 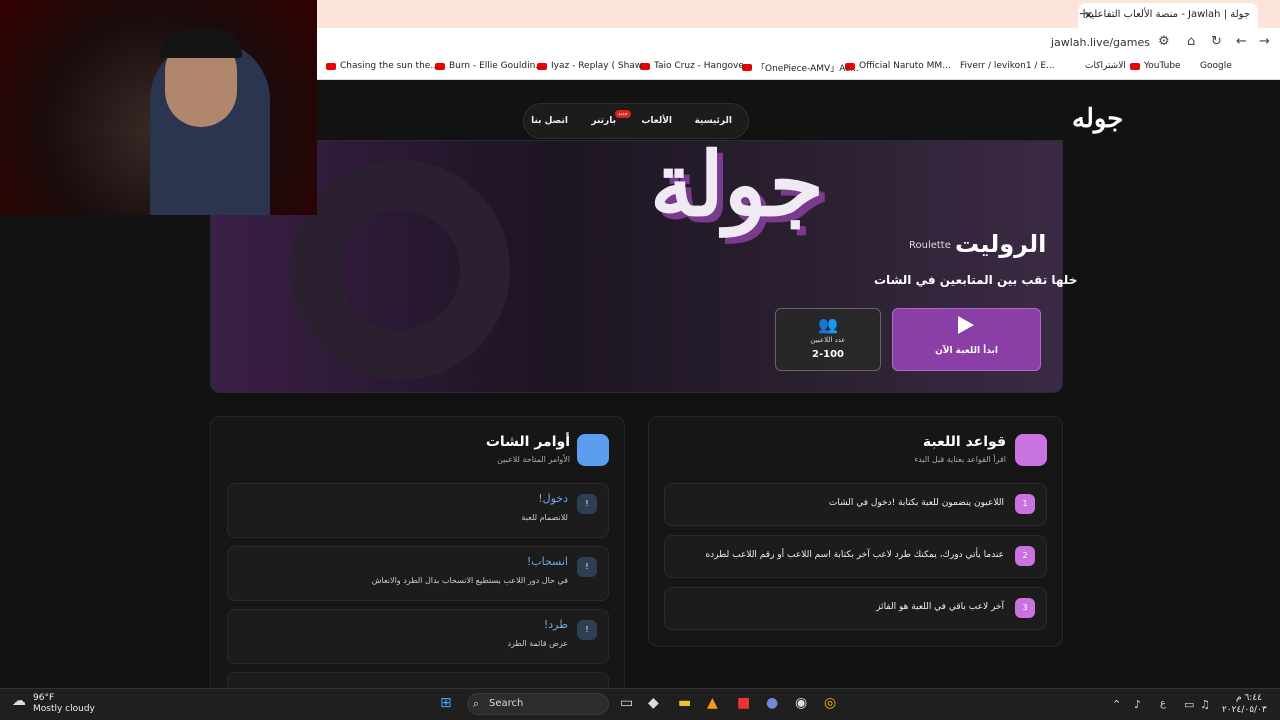 What do you see at coordinates (976, 280) in the screenshot?
I see `game-subtitle: خلها تقب بين المتابعين في الشات` at bounding box center [976, 280].